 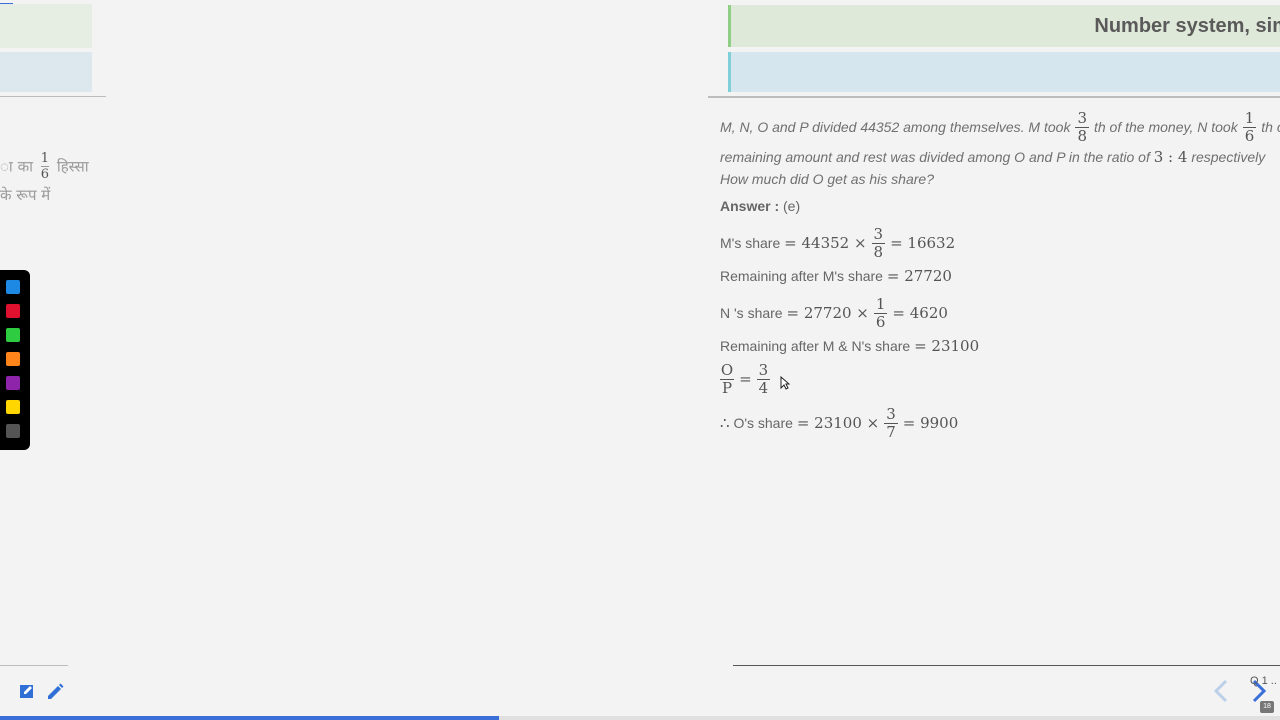 What do you see at coordinates (891, 431) in the screenshot?
I see `frac-den: 7` at bounding box center [891, 431].